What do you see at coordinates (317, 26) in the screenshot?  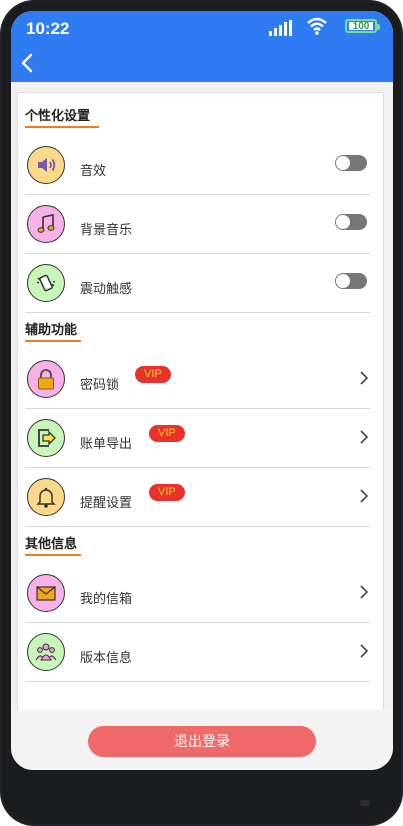 I see `wifi-icon` at bounding box center [317, 26].